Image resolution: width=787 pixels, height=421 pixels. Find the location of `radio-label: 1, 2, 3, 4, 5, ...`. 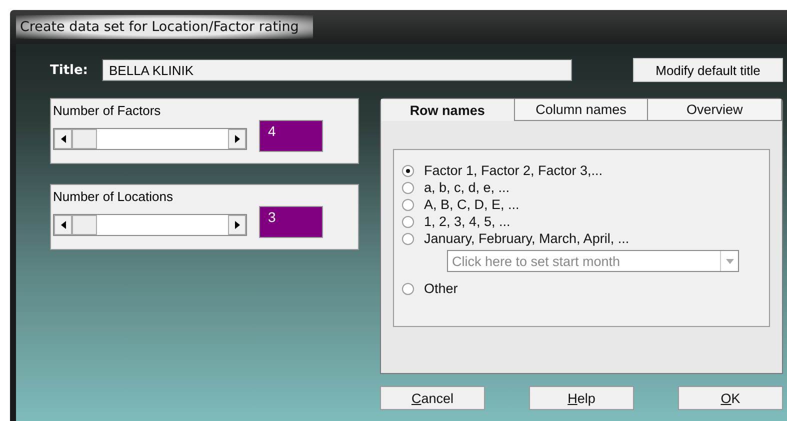

radio-label: 1, 2, 3, 4, 5, ... is located at coordinates (467, 221).